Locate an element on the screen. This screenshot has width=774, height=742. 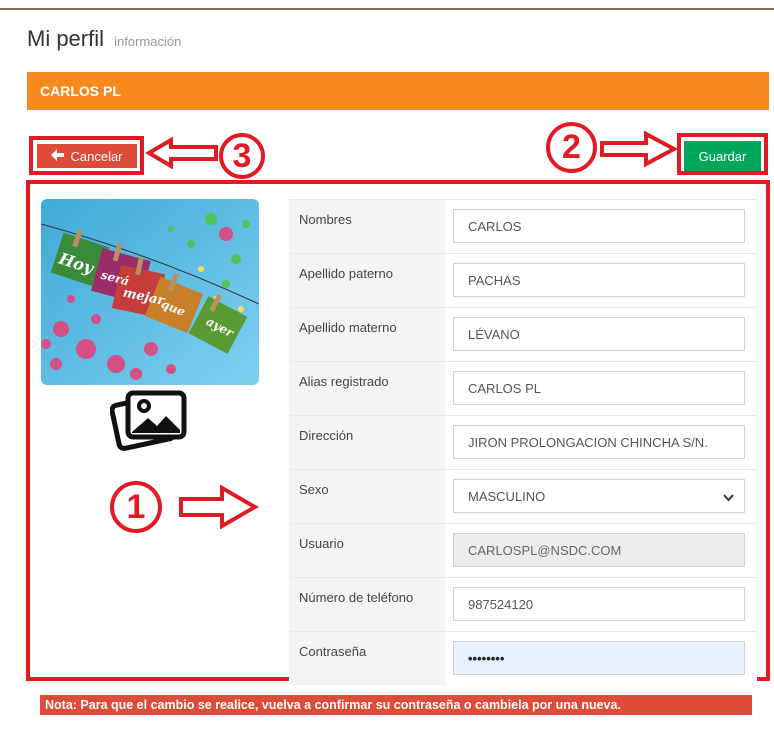
label-telefono: Número de teléfono is located at coordinates (367, 604).